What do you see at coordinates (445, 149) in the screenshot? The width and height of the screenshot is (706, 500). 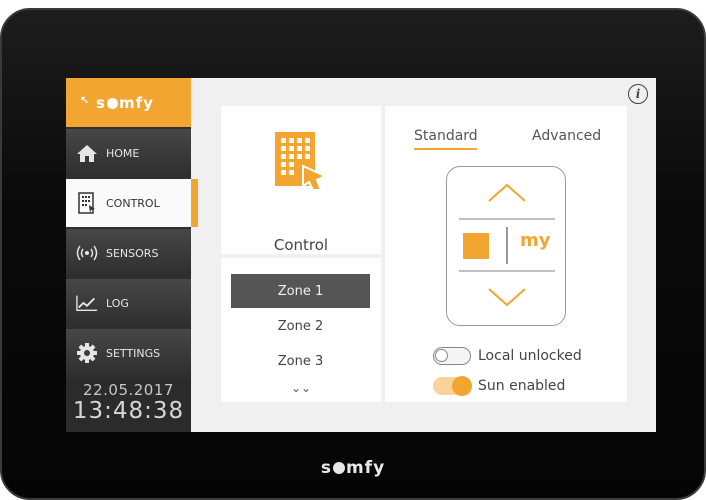 I see `tab-selected-underline` at bounding box center [445, 149].